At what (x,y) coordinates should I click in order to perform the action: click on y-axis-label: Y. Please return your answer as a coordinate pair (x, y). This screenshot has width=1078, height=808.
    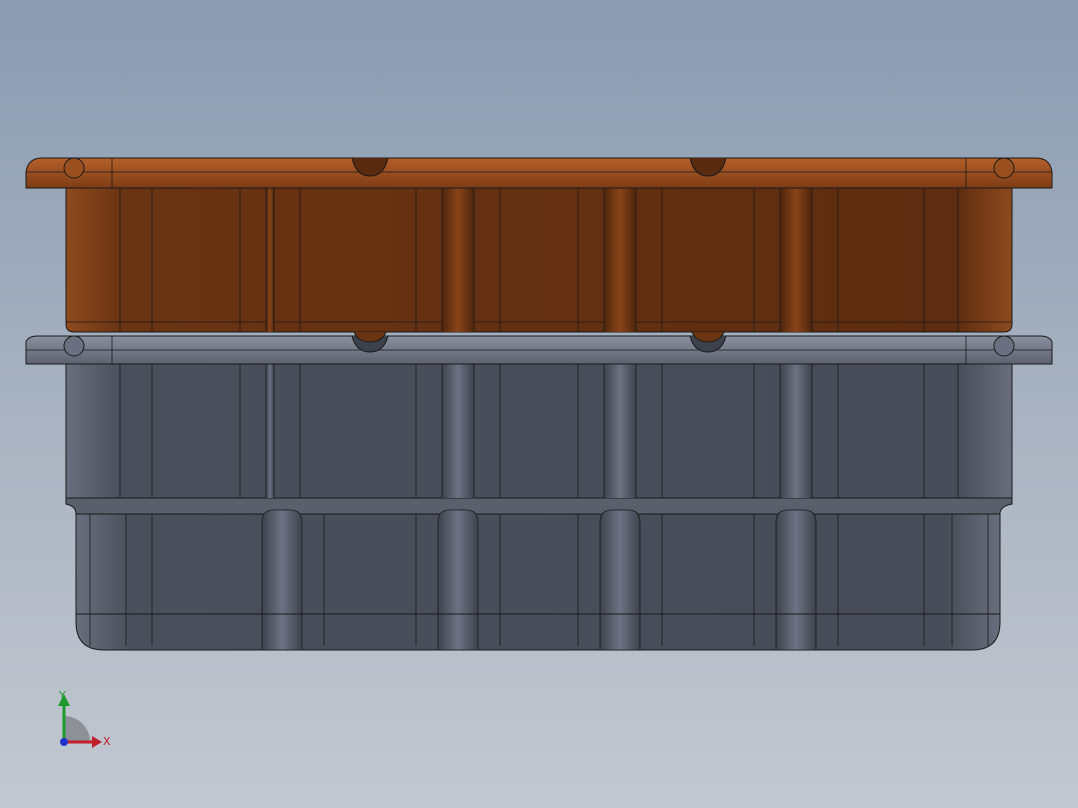
    Looking at the image, I should click on (62, 695).